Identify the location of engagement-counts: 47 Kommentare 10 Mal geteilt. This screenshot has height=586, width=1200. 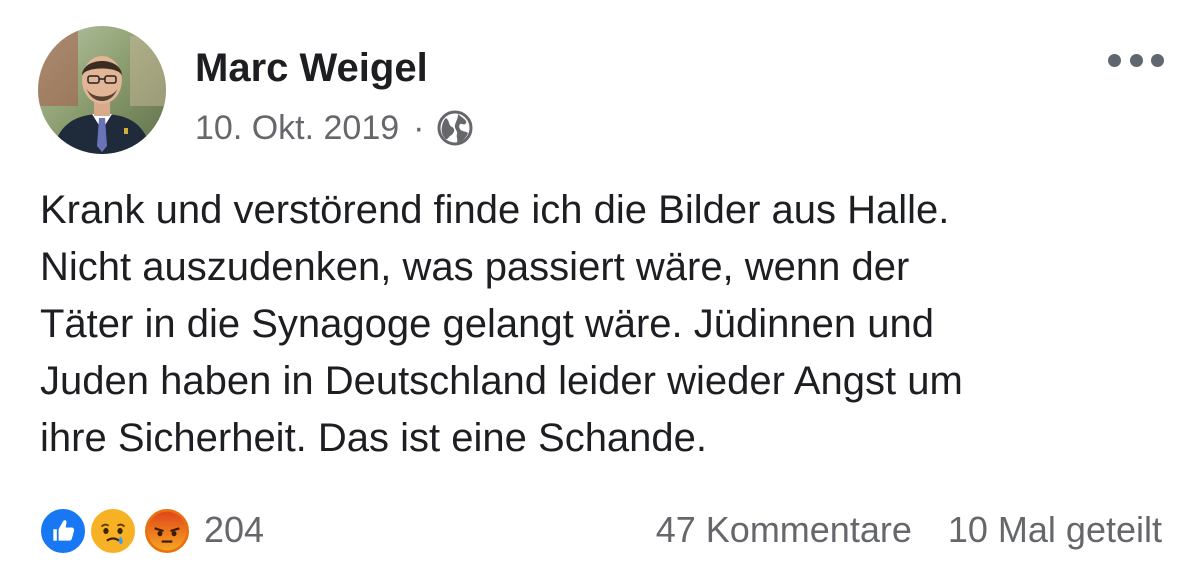
(909, 530).